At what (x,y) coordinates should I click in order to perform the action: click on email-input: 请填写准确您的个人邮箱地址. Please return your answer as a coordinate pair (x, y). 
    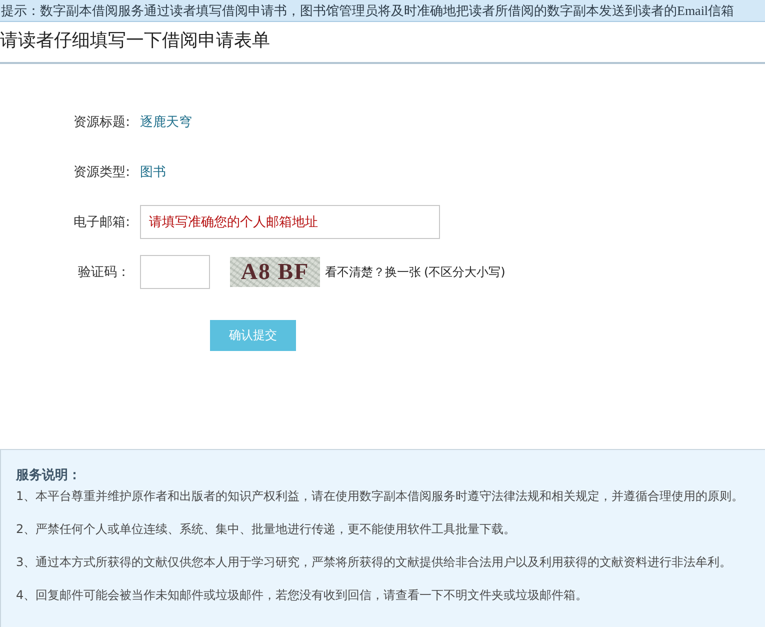
    Looking at the image, I should click on (290, 222).